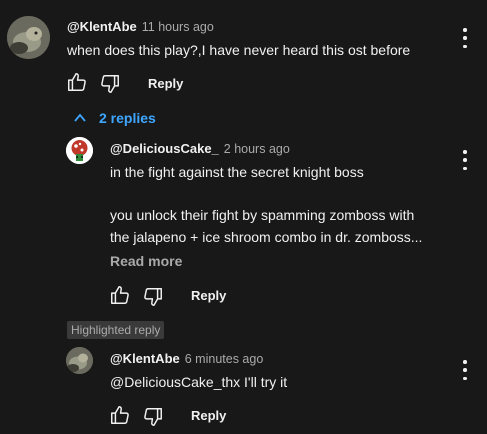 This screenshot has width=487, height=434. Describe the element at coordinates (127, 118) in the screenshot. I see `replies-count-label: 2 replies` at that location.